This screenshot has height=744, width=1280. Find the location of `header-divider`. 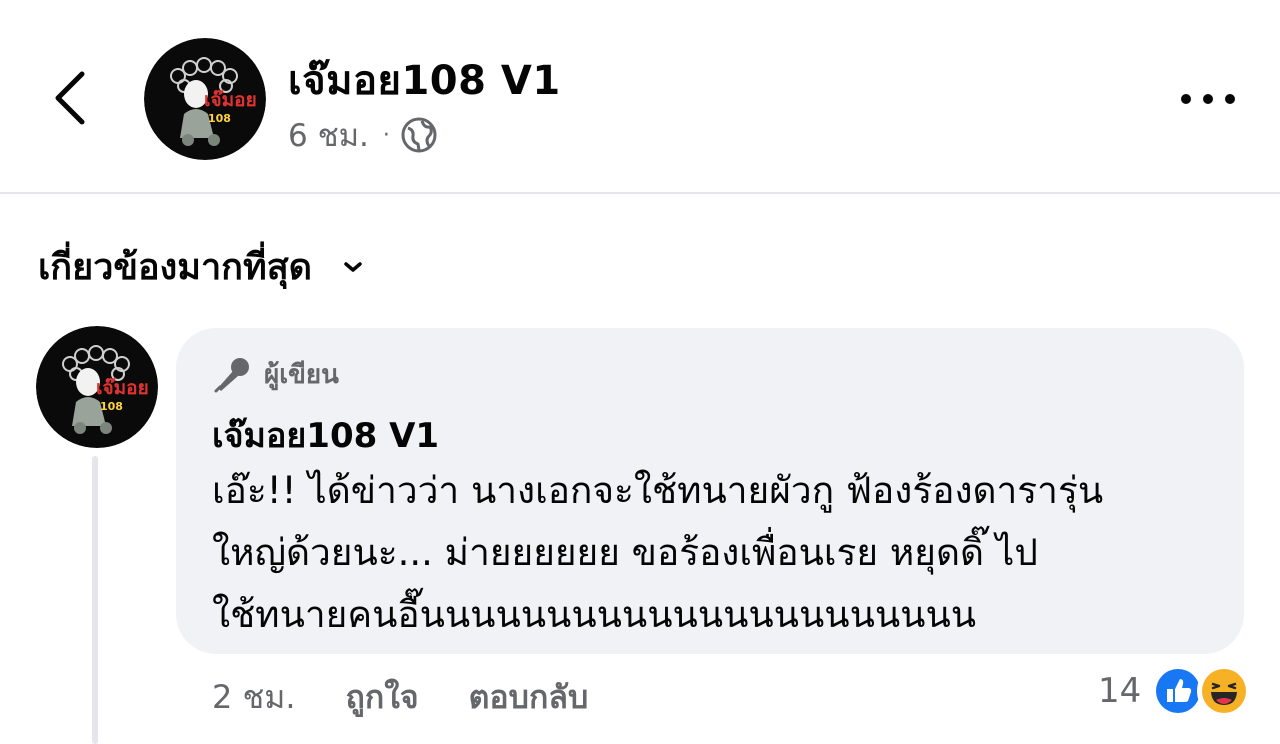

header-divider is located at coordinates (640, 193).